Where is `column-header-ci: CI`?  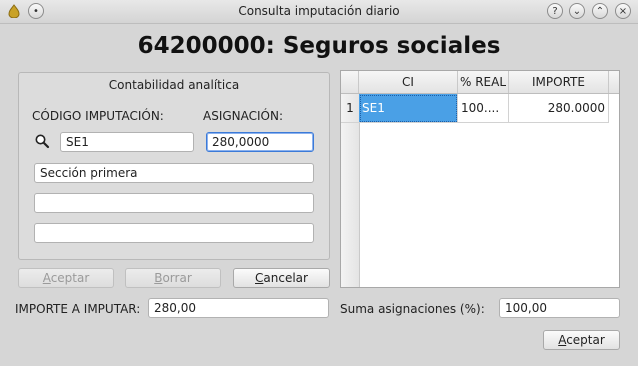
column-header-ci: CI is located at coordinates (408, 82).